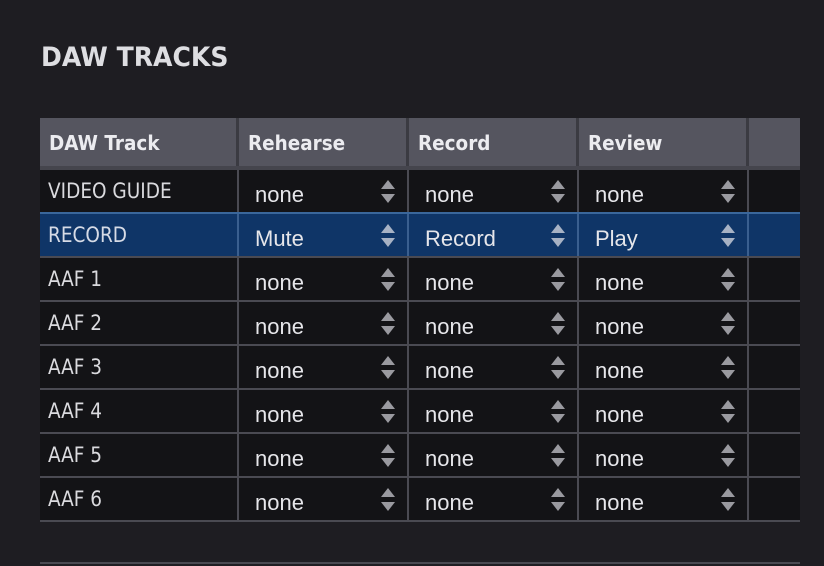 The image size is (824, 566). What do you see at coordinates (139, 411) in the screenshot?
I see `track-name-cell: AAF 4` at bounding box center [139, 411].